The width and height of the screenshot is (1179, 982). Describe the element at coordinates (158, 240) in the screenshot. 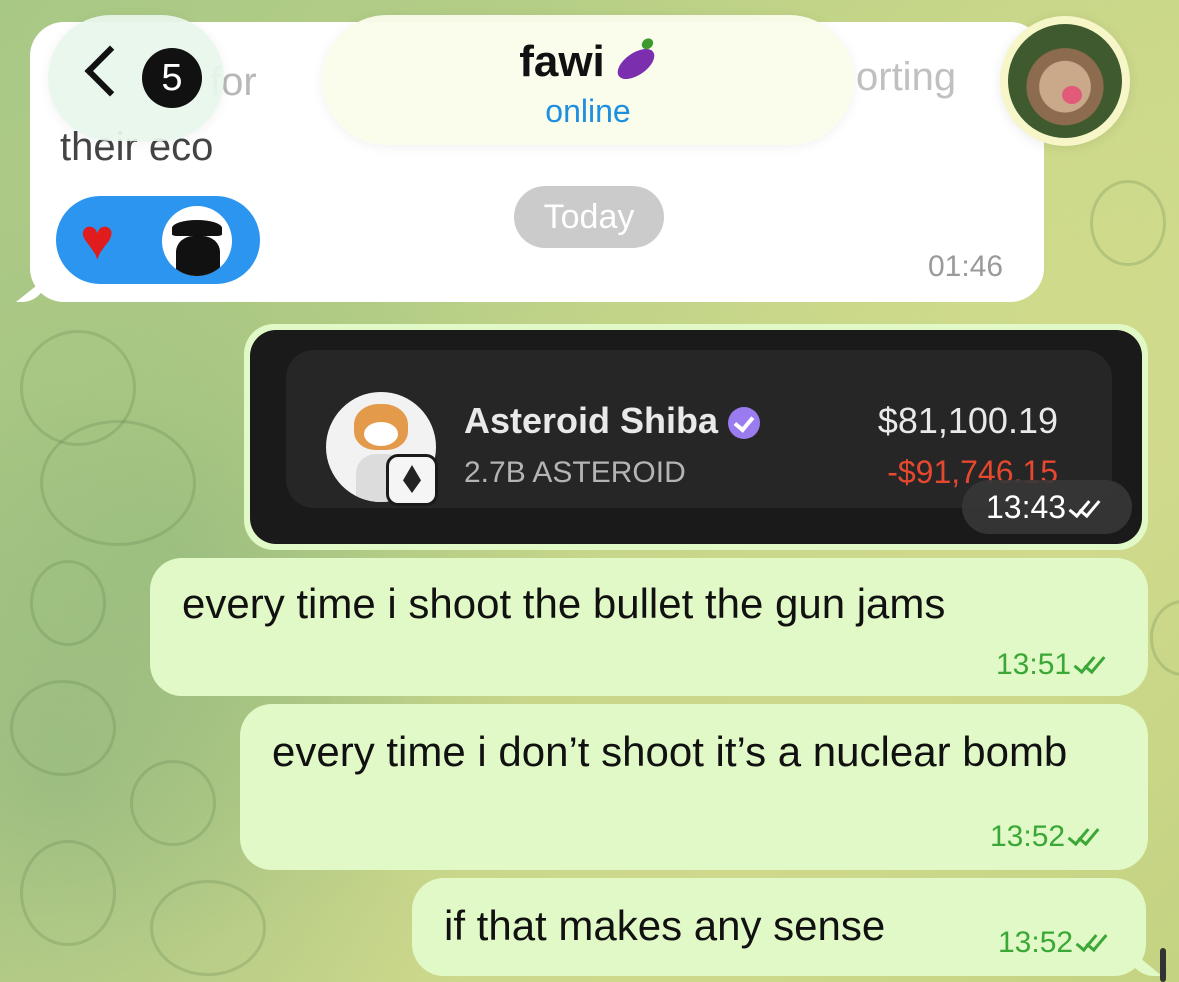

I see `reaction-pill: ♥` at that location.